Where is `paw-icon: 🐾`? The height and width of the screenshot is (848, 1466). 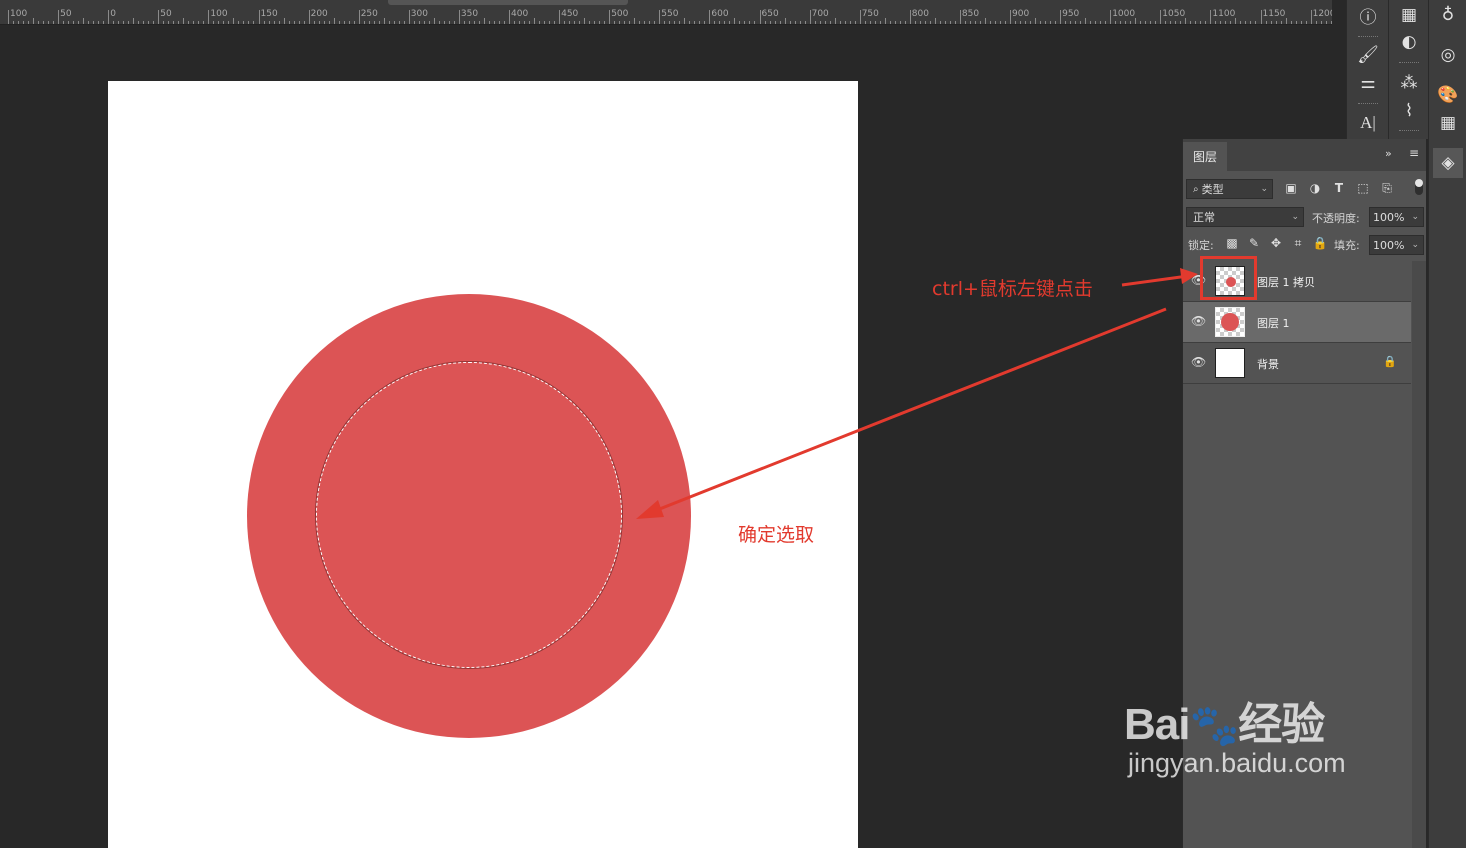 paw-icon: 🐾 is located at coordinates (1214, 726).